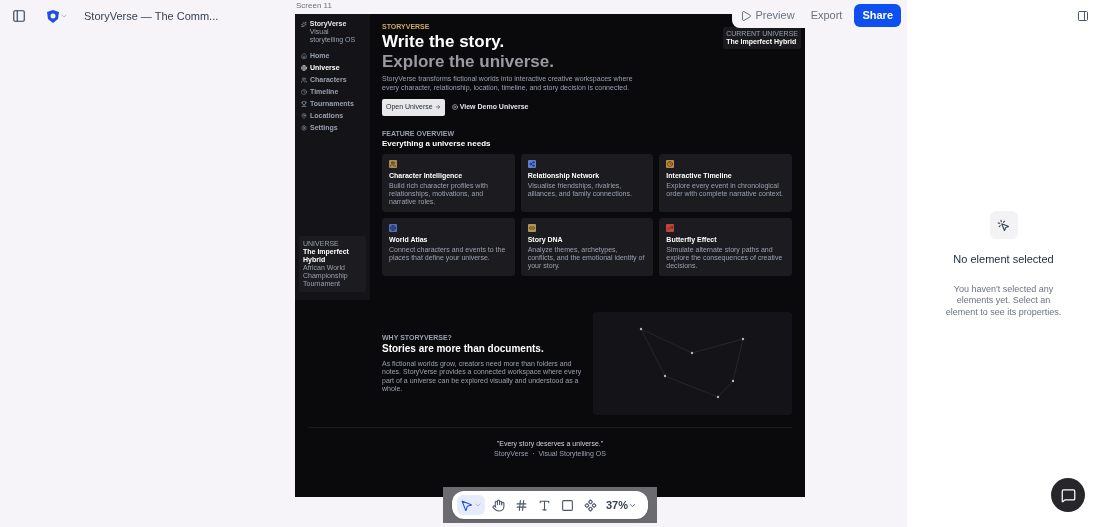  What do you see at coordinates (1003, 259) in the screenshot?
I see `empty-state-title: No element selected` at bounding box center [1003, 259].